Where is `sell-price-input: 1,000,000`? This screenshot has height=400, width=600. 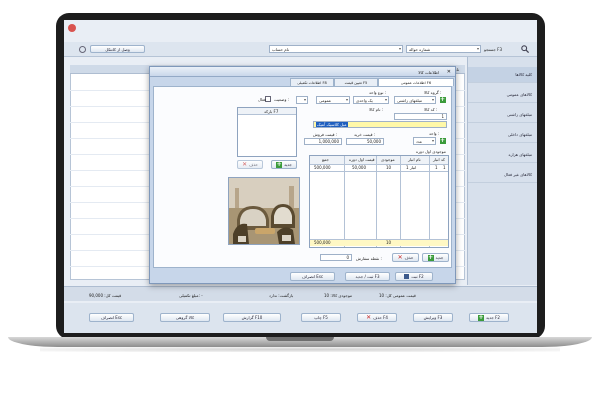 sell-price-input: 1,000,000 is located at coordinates (323, 141).